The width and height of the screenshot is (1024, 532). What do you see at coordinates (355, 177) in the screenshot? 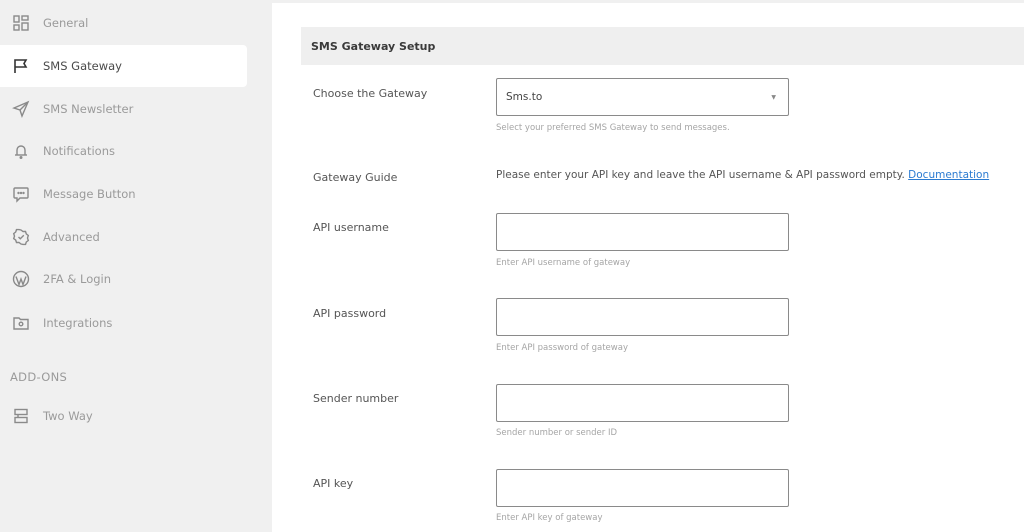
I see `guide-label: Gateway Guide` at bounding box center [355, 177].